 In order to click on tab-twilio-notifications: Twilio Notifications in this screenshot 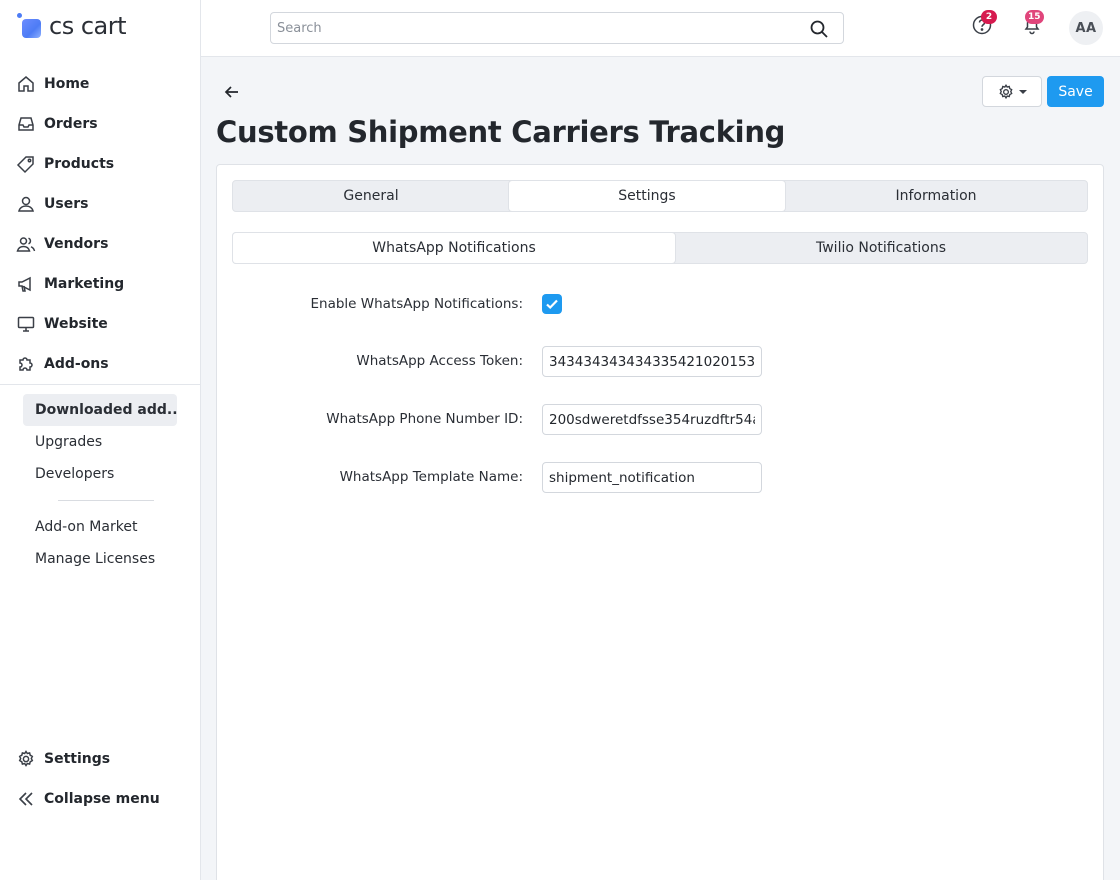, I will do `click(881, 248)`.